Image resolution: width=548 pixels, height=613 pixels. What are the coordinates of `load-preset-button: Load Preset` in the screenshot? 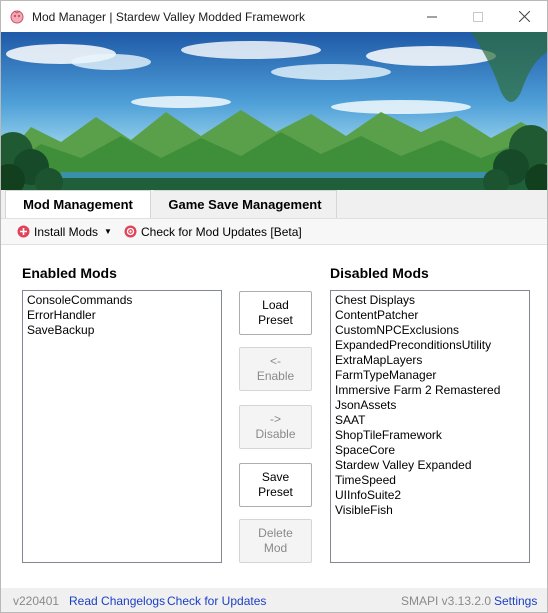 It's located at (275, 313).